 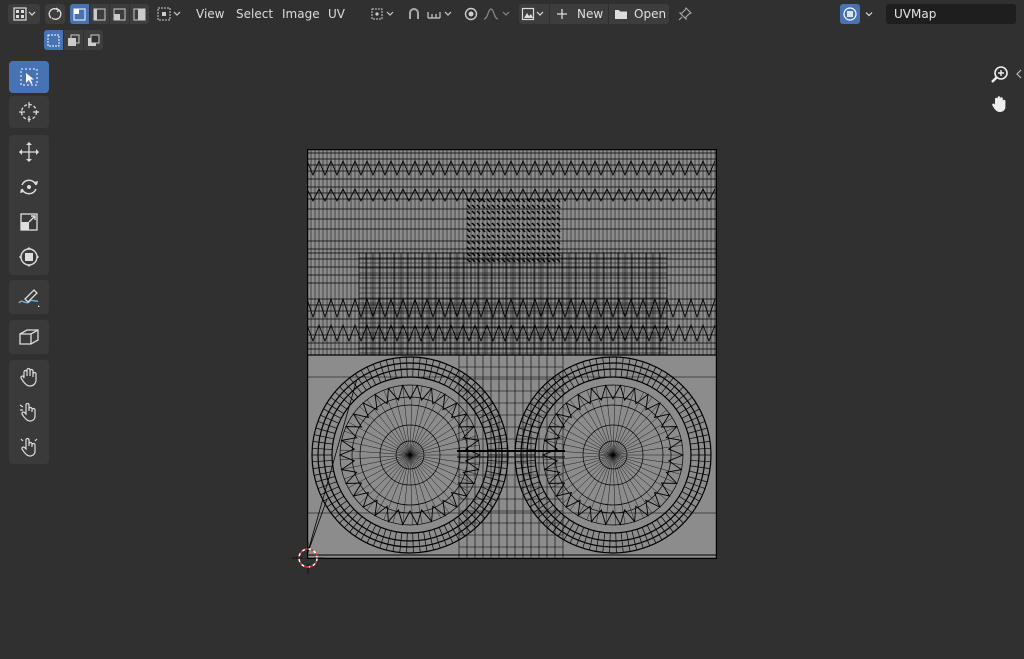 I want to click on select-subtract-icon, so click(x=94, y=40).